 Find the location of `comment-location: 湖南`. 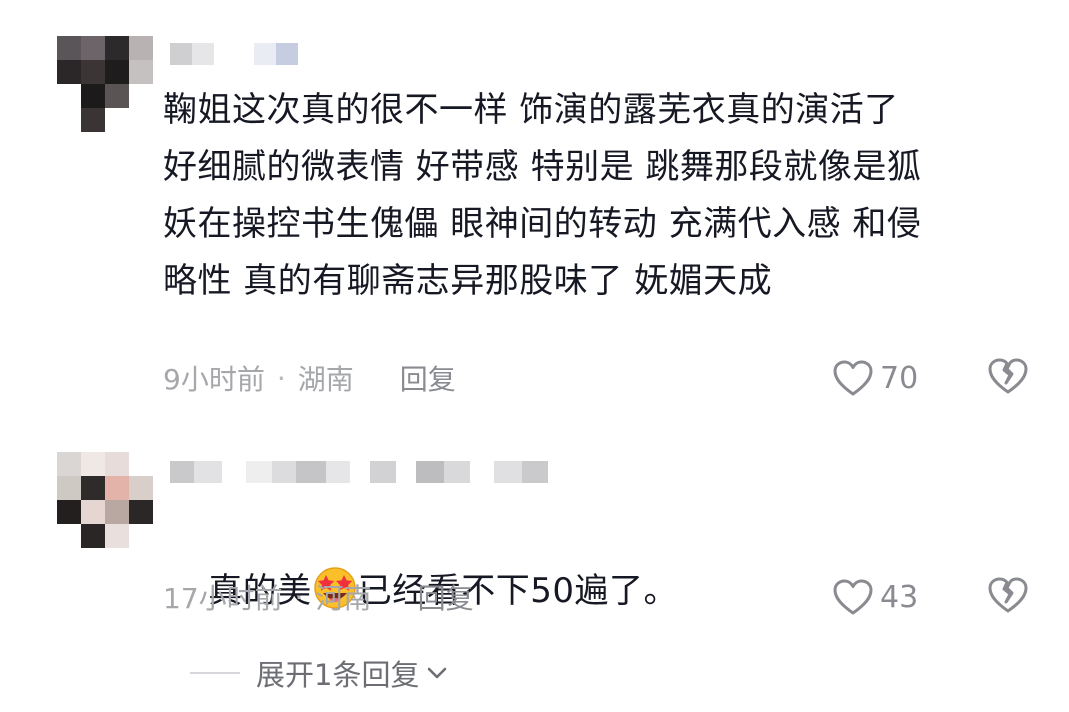

comment-location: 湖南 is located at coordinates (325, 379).